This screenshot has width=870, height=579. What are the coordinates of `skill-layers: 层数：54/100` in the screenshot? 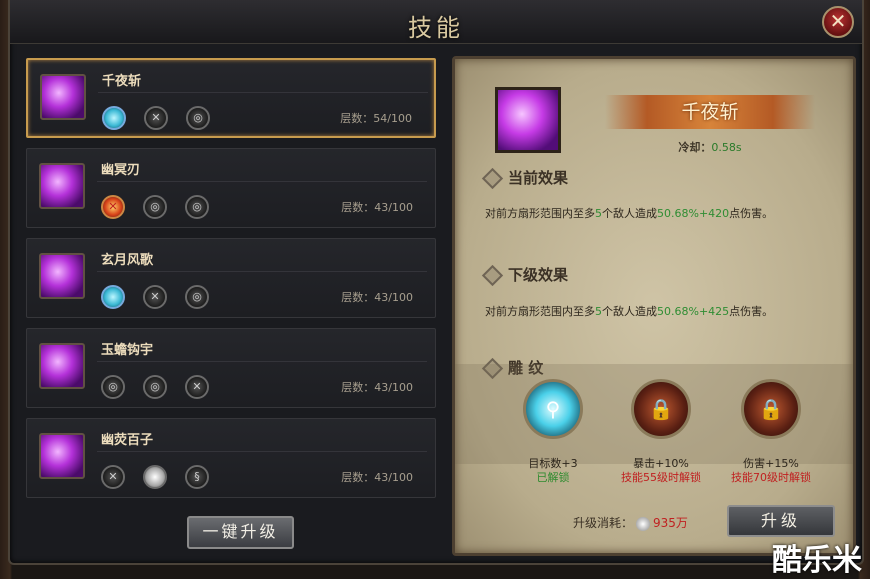 It's located at (376, 118).